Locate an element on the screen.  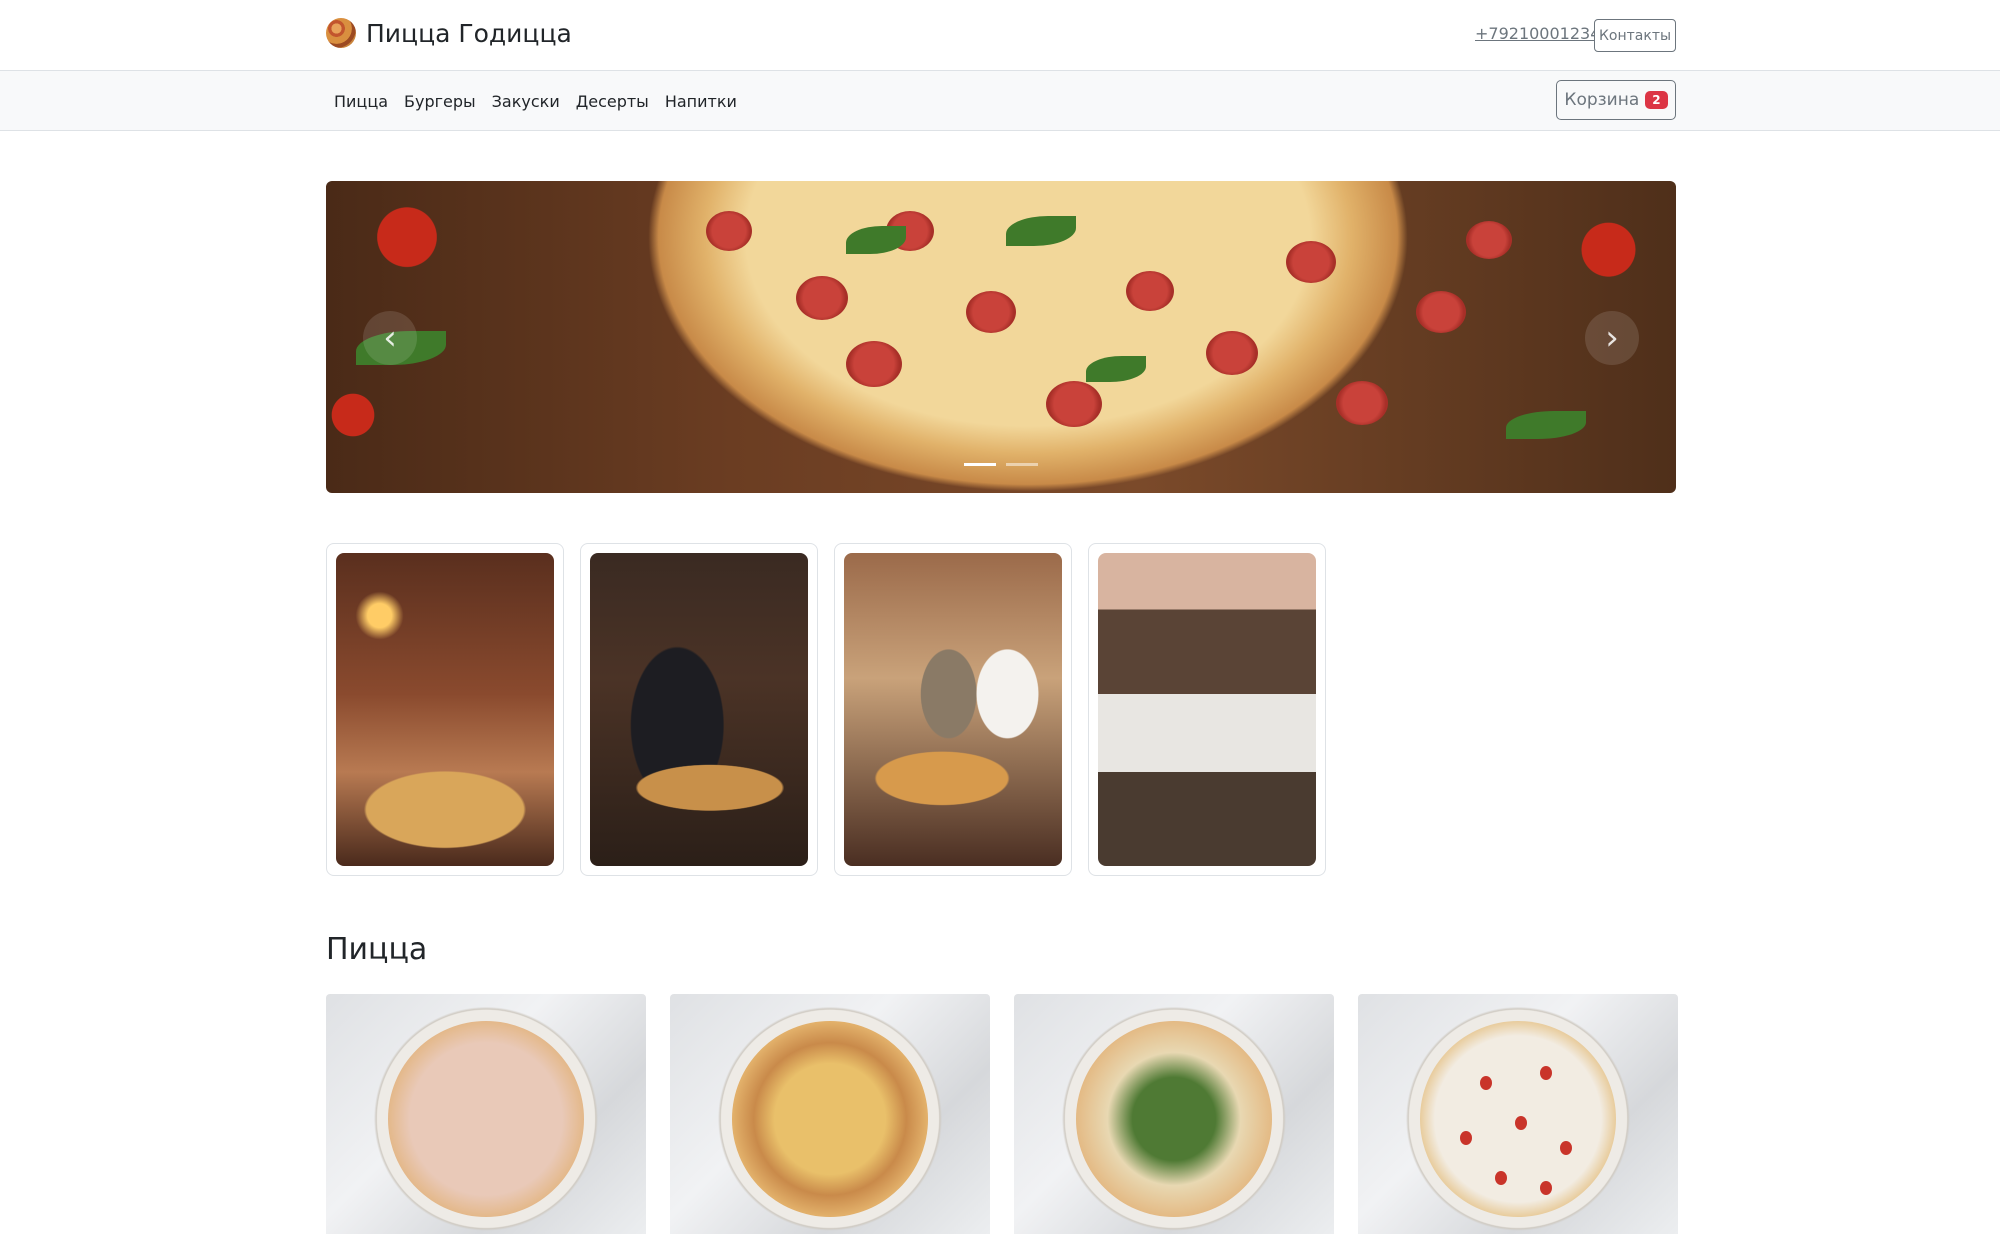
contacts-button: Контакты is located at coordinates (1635, 35).